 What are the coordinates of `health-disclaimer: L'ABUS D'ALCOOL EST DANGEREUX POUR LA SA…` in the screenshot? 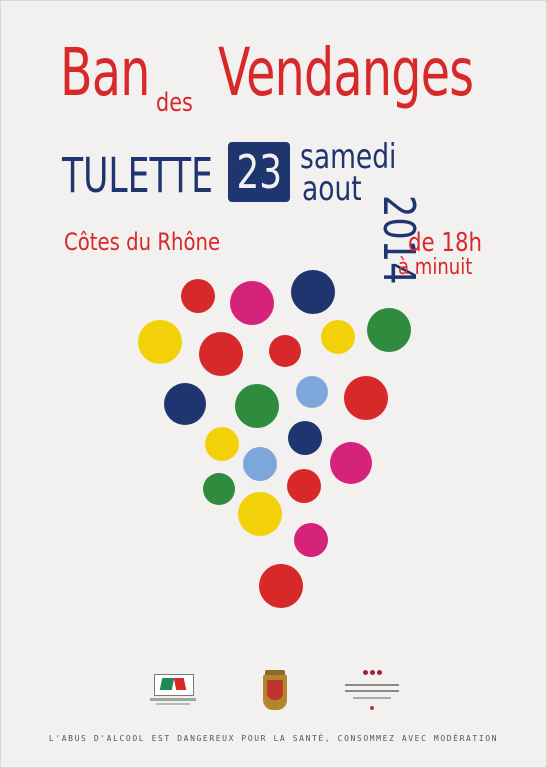 It's located at (273, 738).